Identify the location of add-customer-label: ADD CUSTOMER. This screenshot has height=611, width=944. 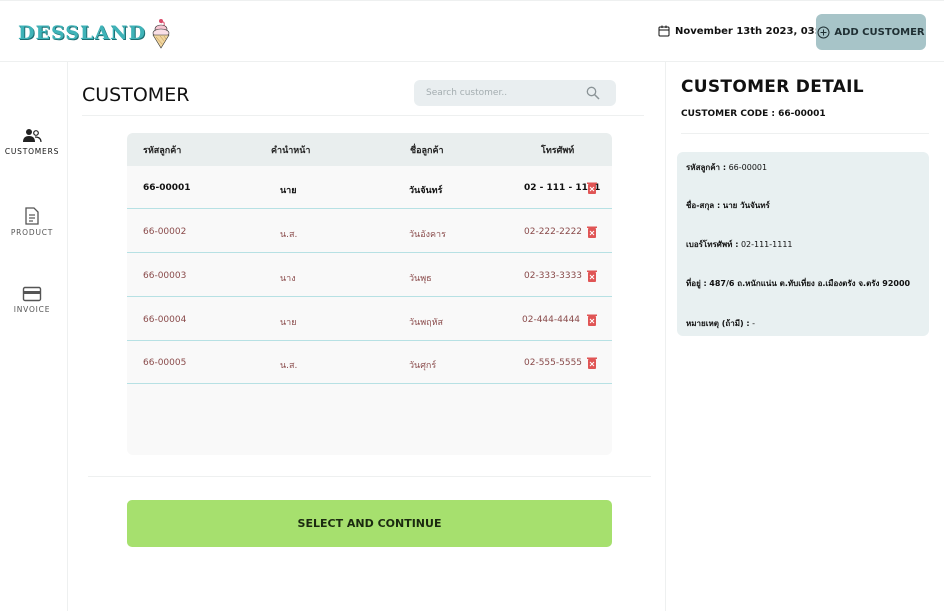
(879, 32).